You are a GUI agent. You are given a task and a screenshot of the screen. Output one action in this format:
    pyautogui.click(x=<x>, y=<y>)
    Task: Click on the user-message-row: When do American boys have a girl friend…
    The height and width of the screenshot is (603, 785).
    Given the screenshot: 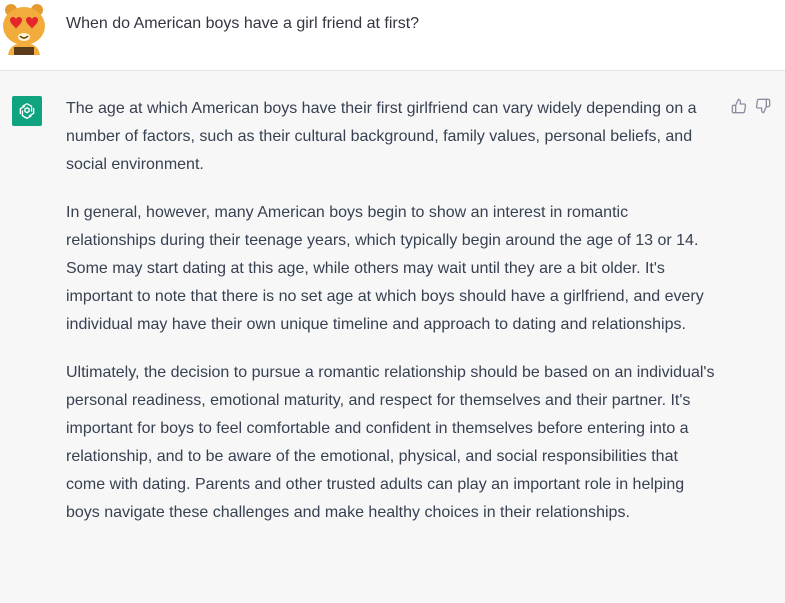 What is the action you would take?
    pyautogui.click(x=392, y=35)
    